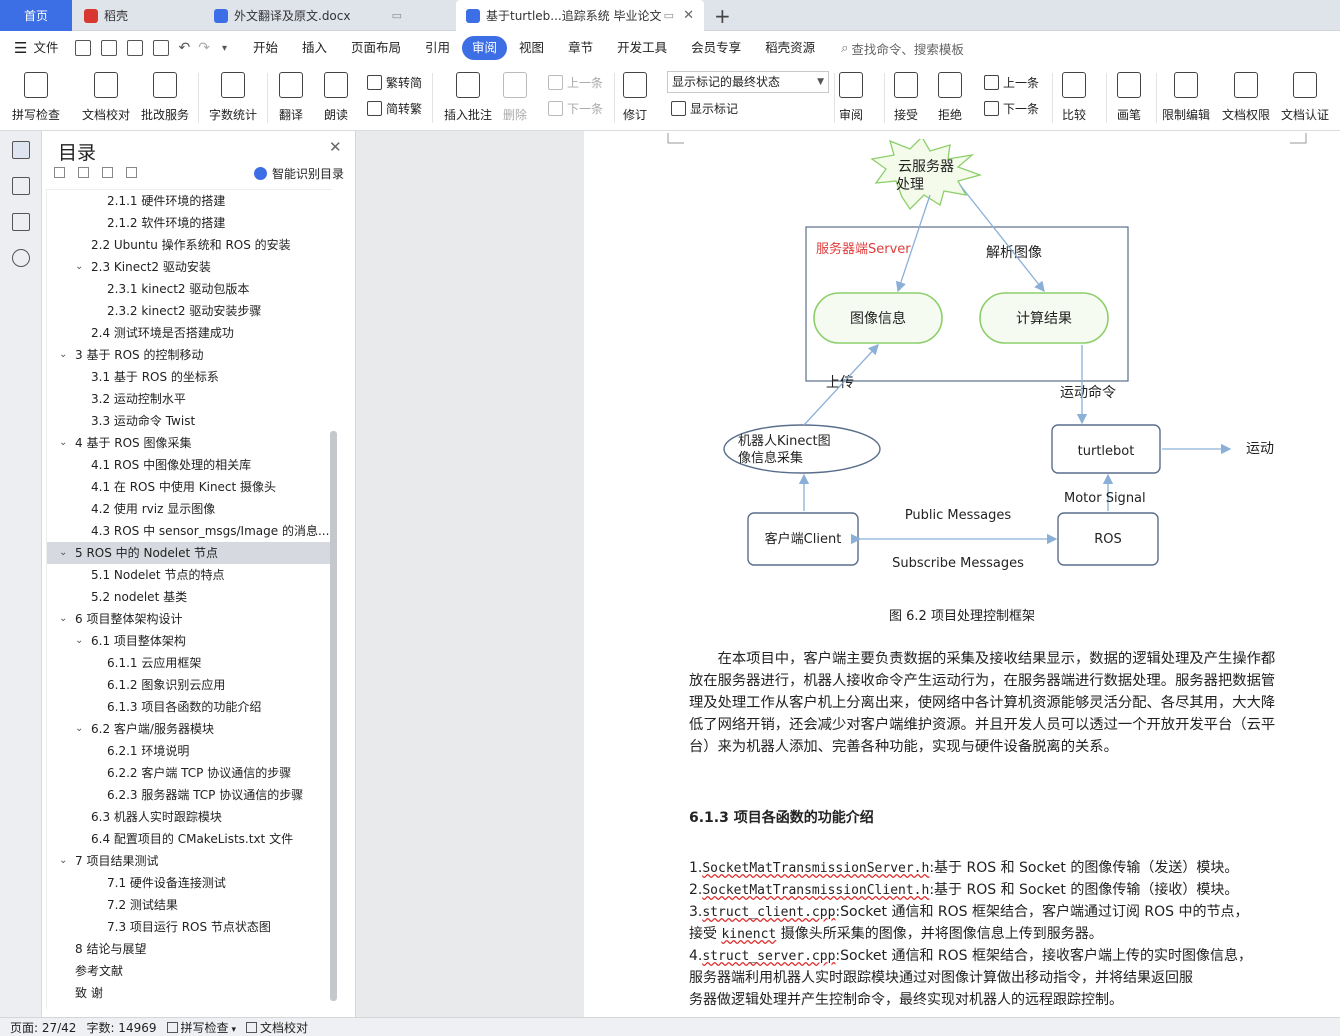 This screenshot has height=1036, width=1340. Describe the element at coordinates (1129, 96) in the screenshot. I see `pen-button: 画笔` at that location.